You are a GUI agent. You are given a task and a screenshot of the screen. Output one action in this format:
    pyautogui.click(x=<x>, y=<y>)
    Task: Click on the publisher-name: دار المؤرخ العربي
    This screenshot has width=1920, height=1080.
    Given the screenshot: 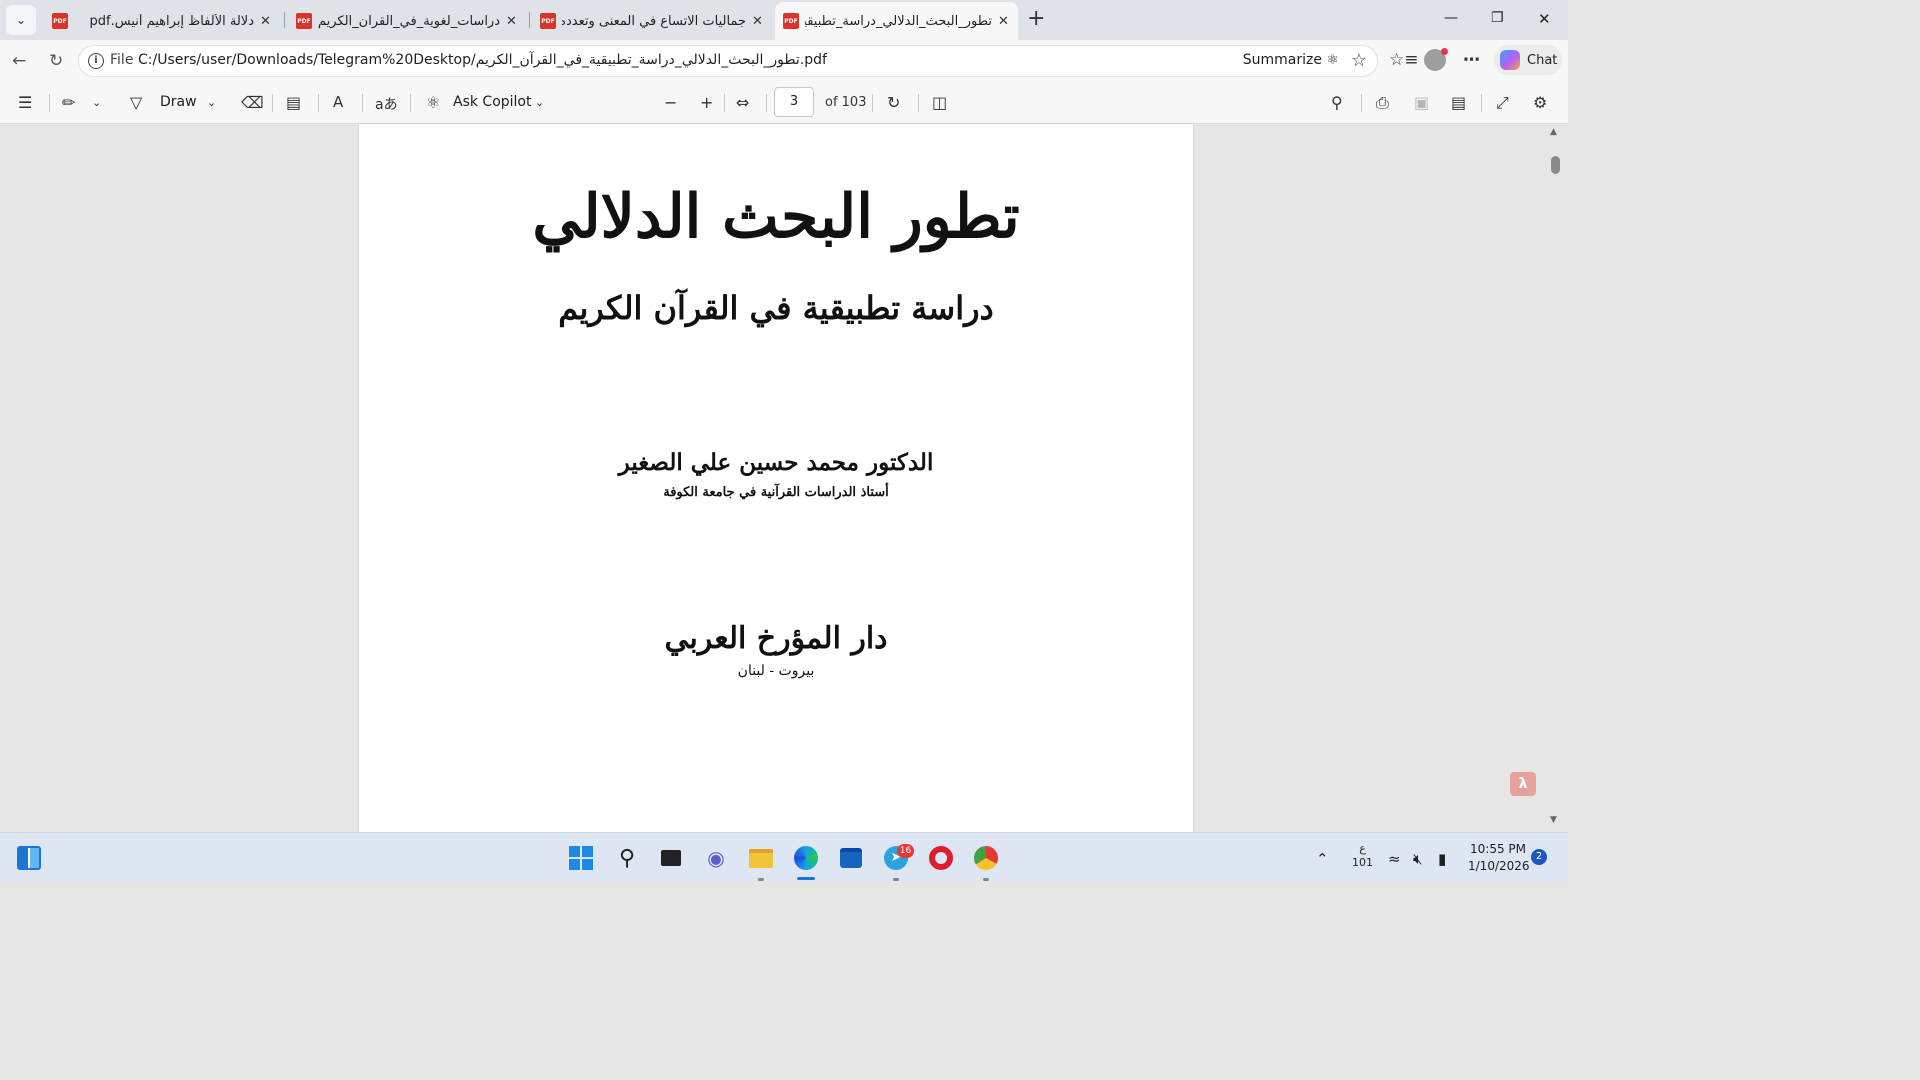 What is the action you would take?
    pyautogui.click(x=776, y=638)
    